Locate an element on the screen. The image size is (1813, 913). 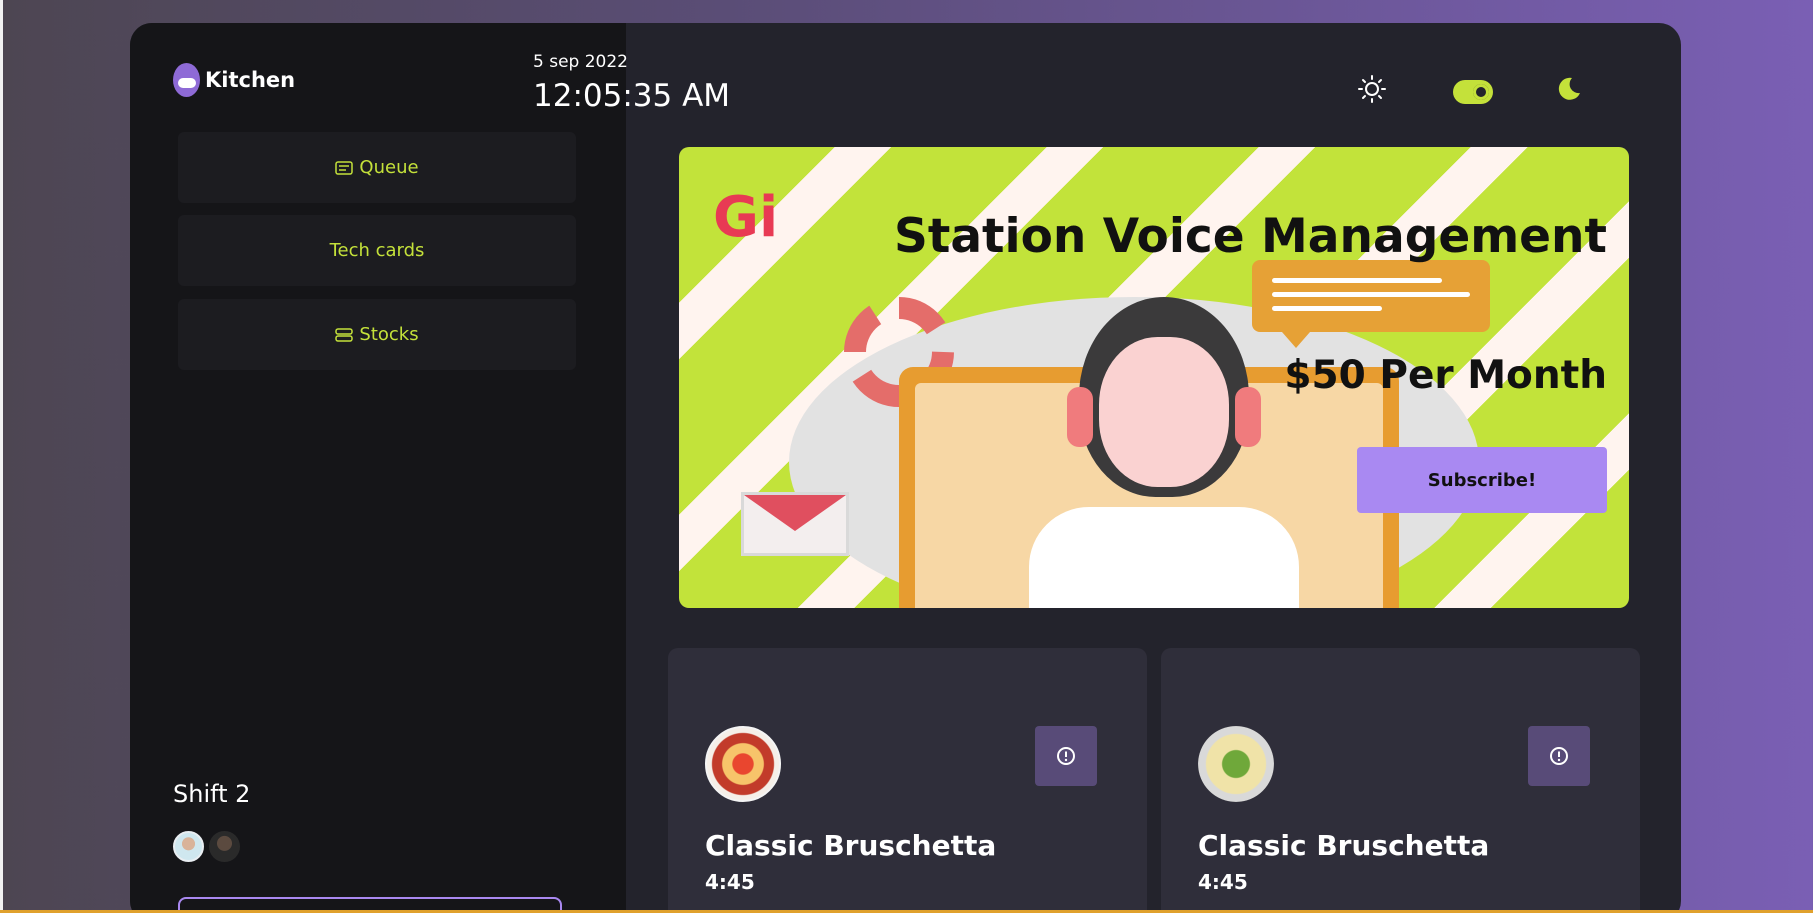
app-name: Kitchen is located at coordinates (250, 80).